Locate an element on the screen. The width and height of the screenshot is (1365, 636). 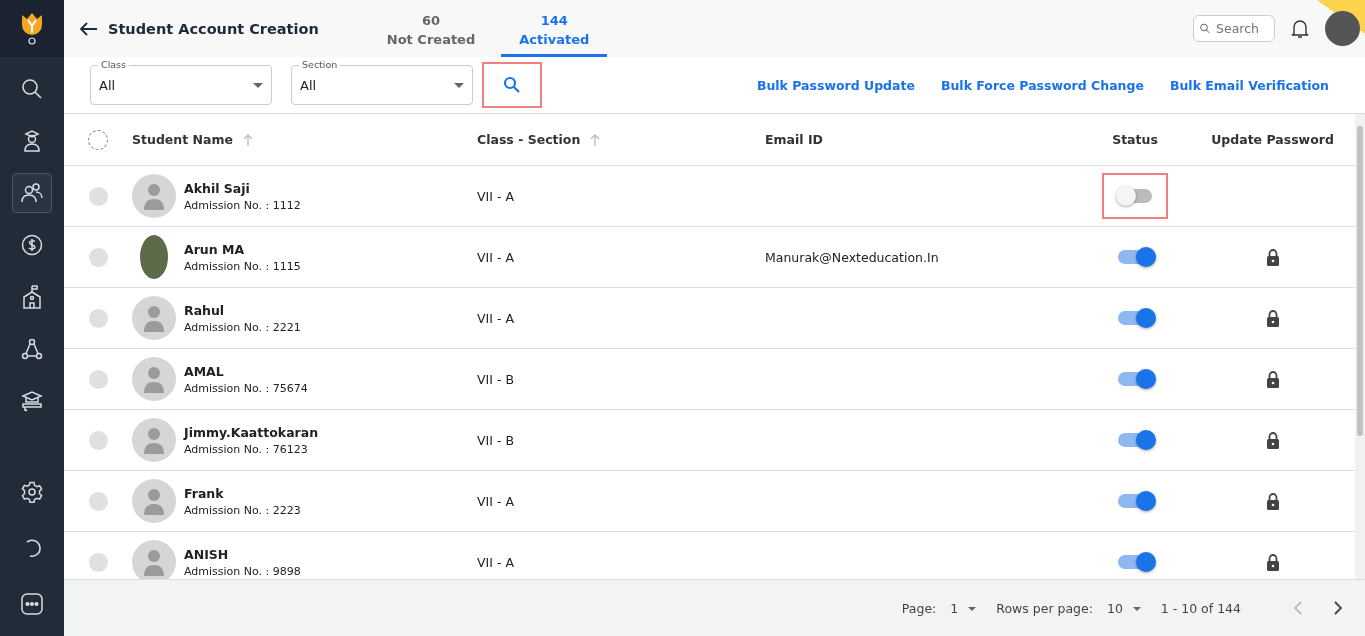
sidebar-item is located at coordinates (32, 193).